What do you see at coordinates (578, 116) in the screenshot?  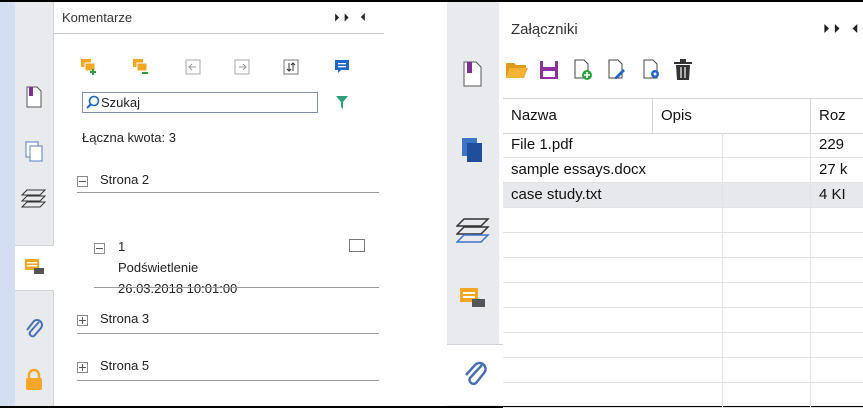 I see `column-header-name: Nazwa` at bounding box center [578, 116].